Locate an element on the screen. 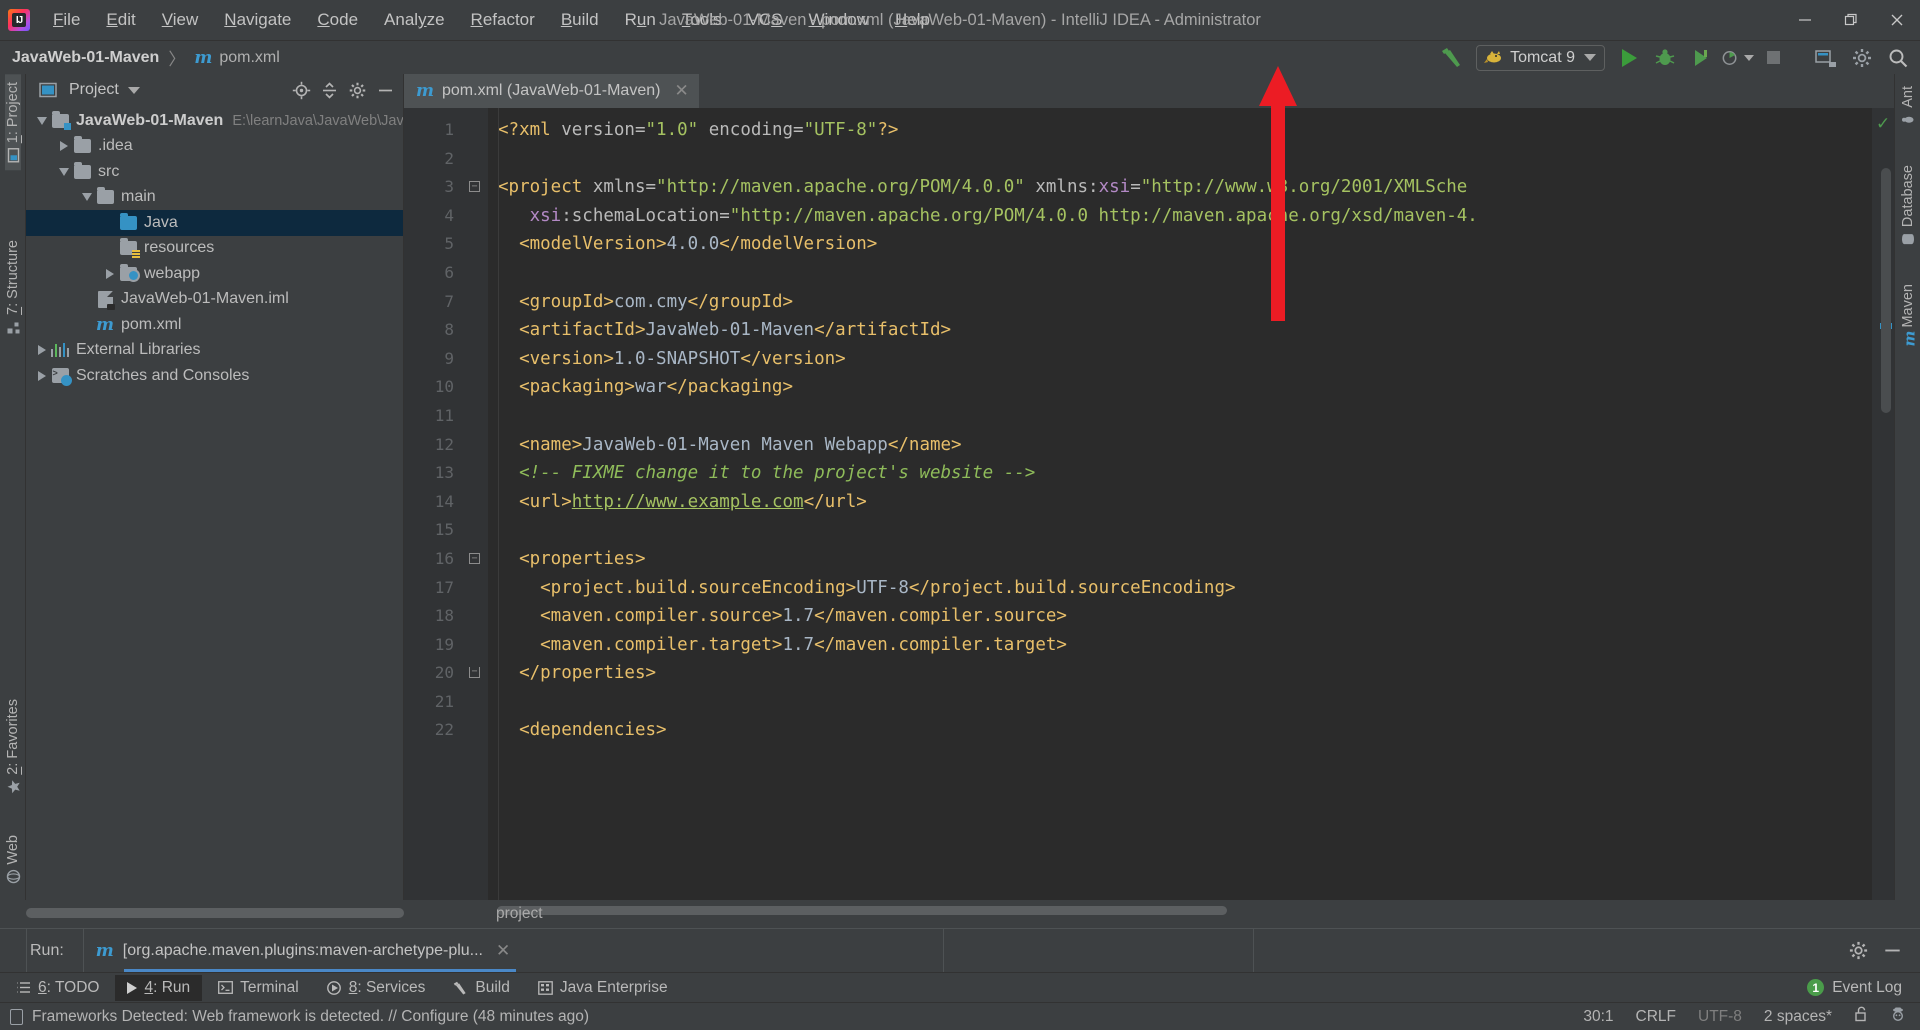 This screenshot has height=1030, width=1920. menu-view: View is located at coordinates (180, 20).